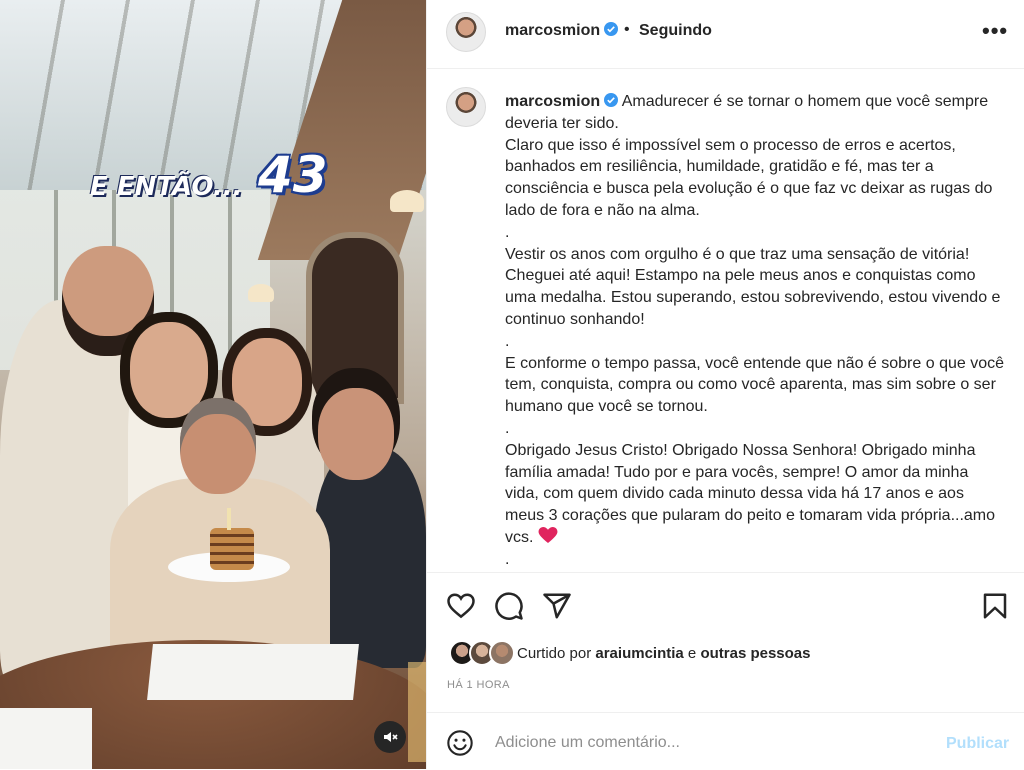 This screenshot has width=1024, height=770. Describe the element at coordinates (639, 653) in the screenshot. I see `liker-username: araiumcintia` at that location.